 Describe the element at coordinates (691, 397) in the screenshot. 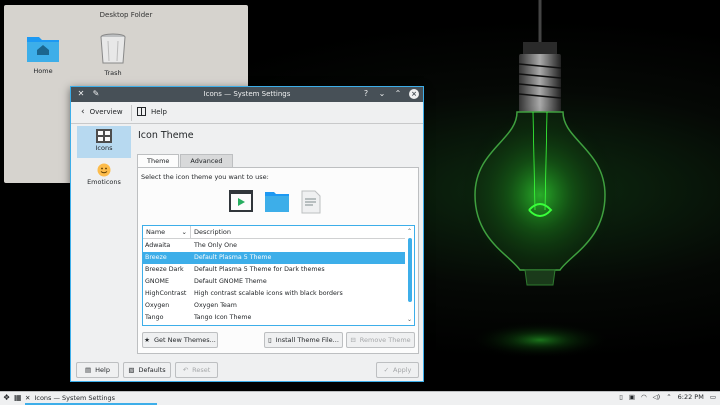

I see `clock: 6:22 PM` at that location.